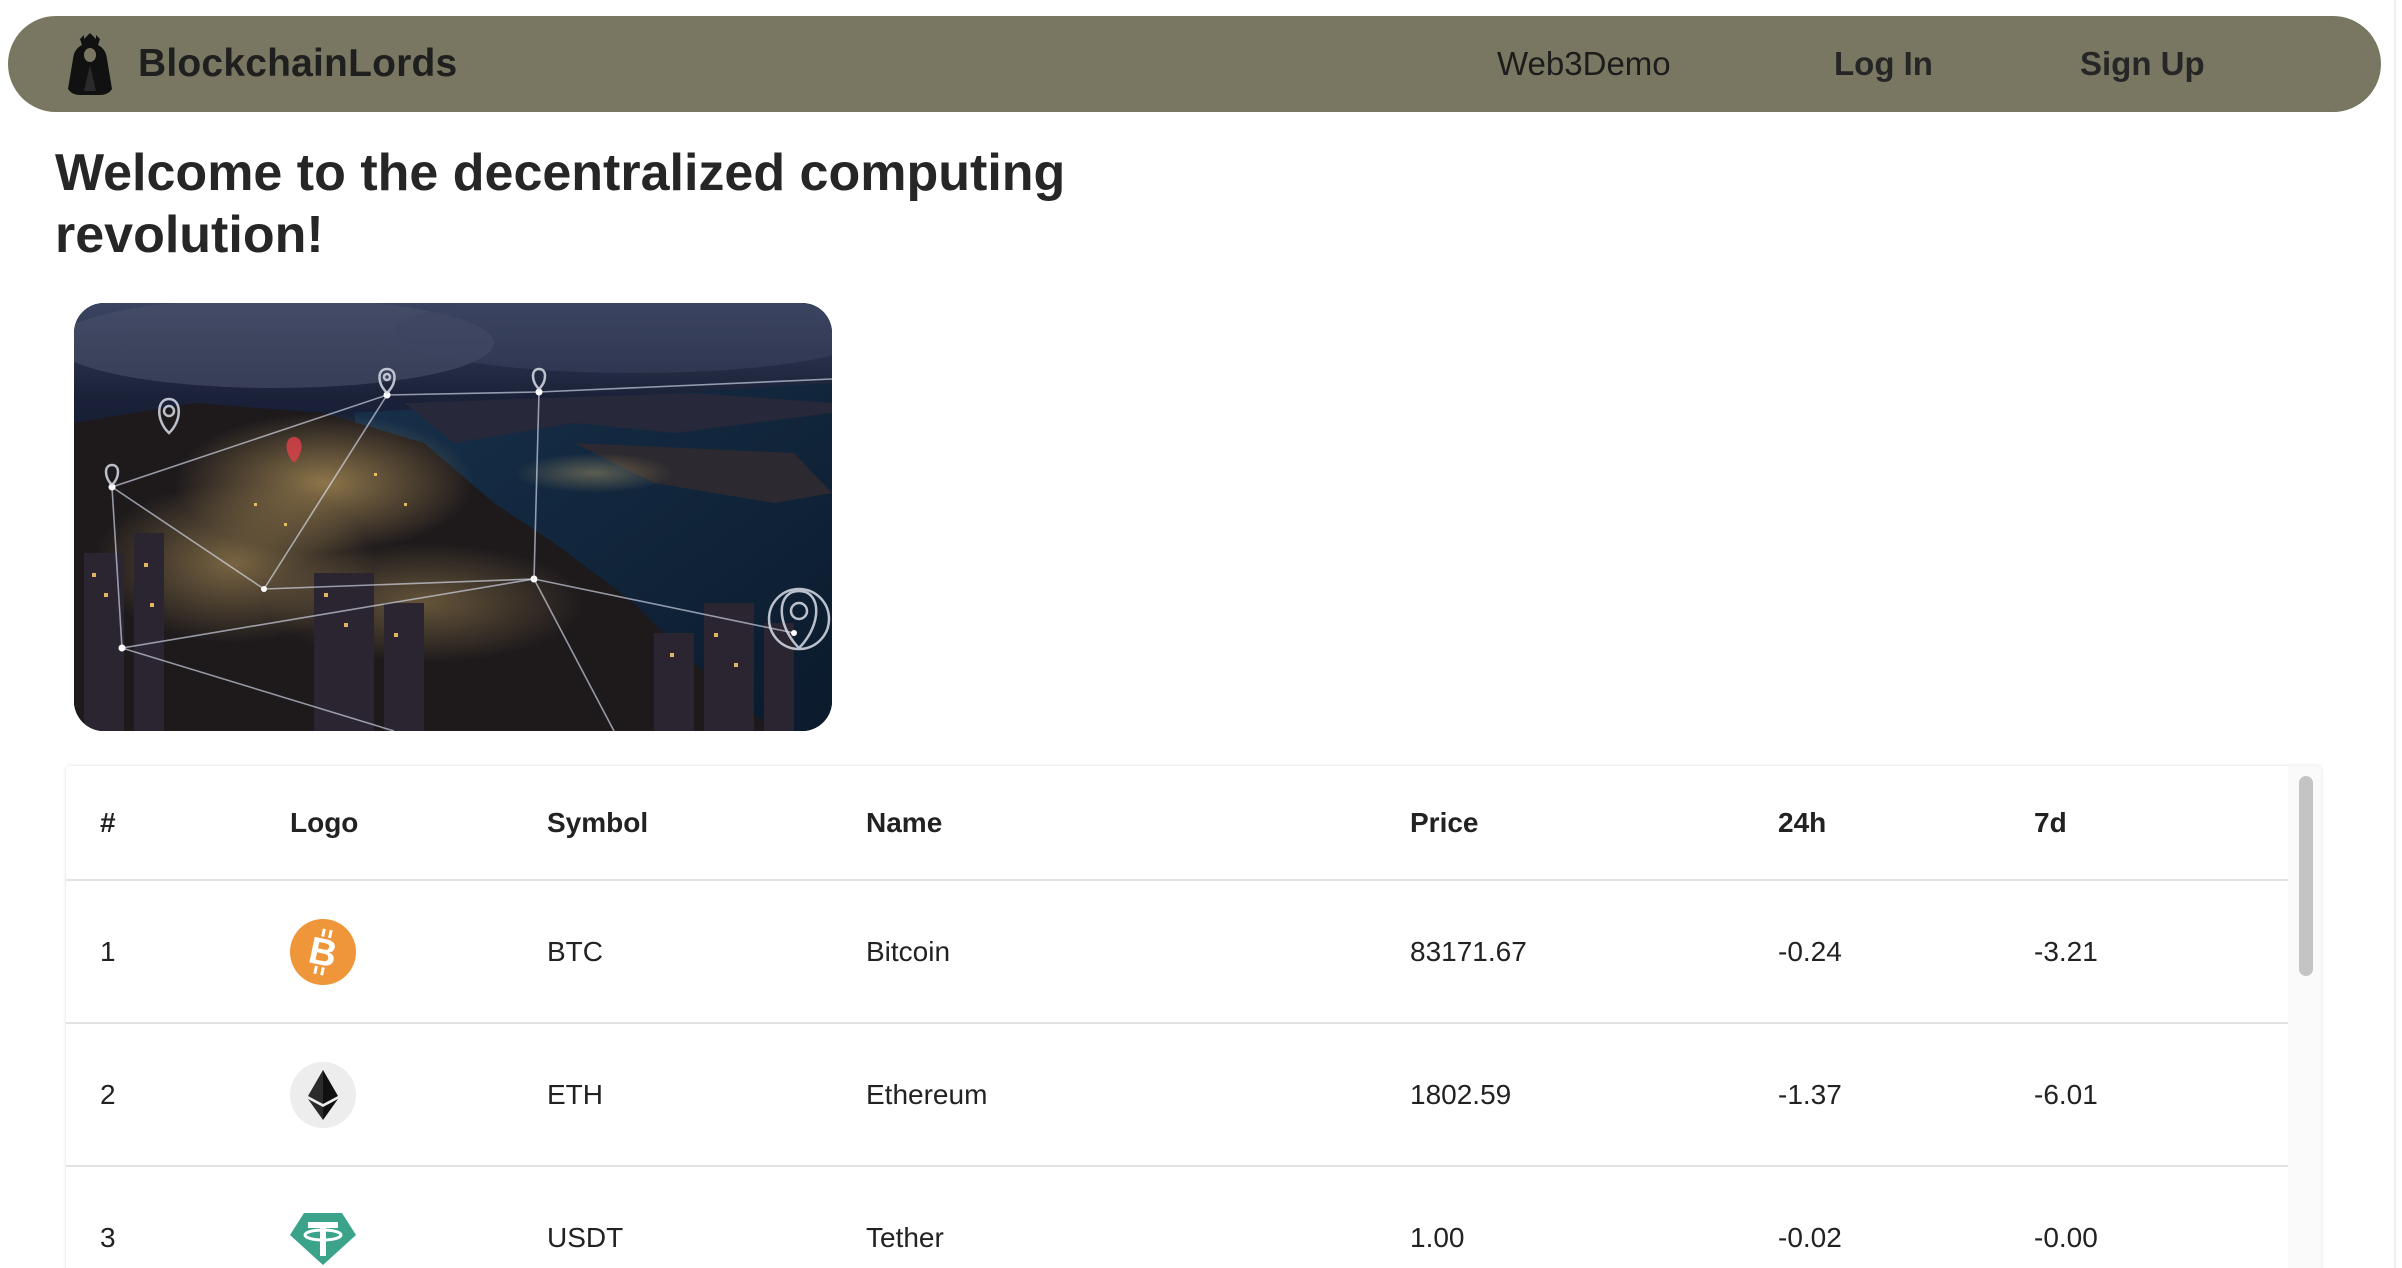  Describe the element at coordinates (1177, 1095) in the screenshot. I see `table-row: 2 ETH Ethereum 1802.59 -1.37 -6.01` at that location.